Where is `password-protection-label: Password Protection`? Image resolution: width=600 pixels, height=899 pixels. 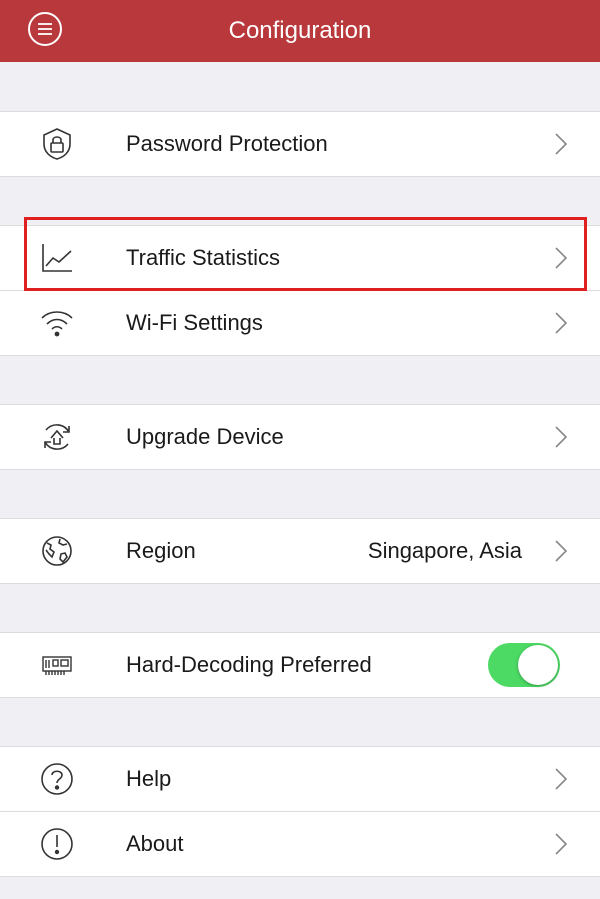 password-protection-label: Password Protection is located at coordinates (227, 143).